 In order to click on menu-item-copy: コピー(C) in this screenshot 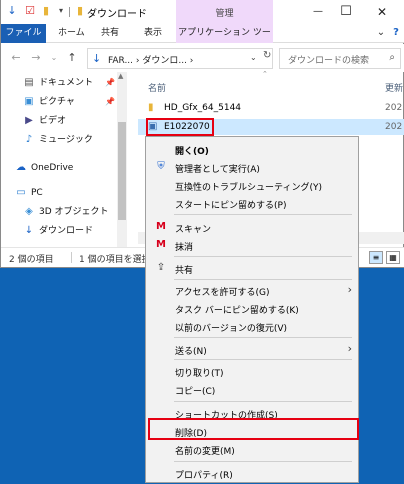, I will do `click(252, 389)`.